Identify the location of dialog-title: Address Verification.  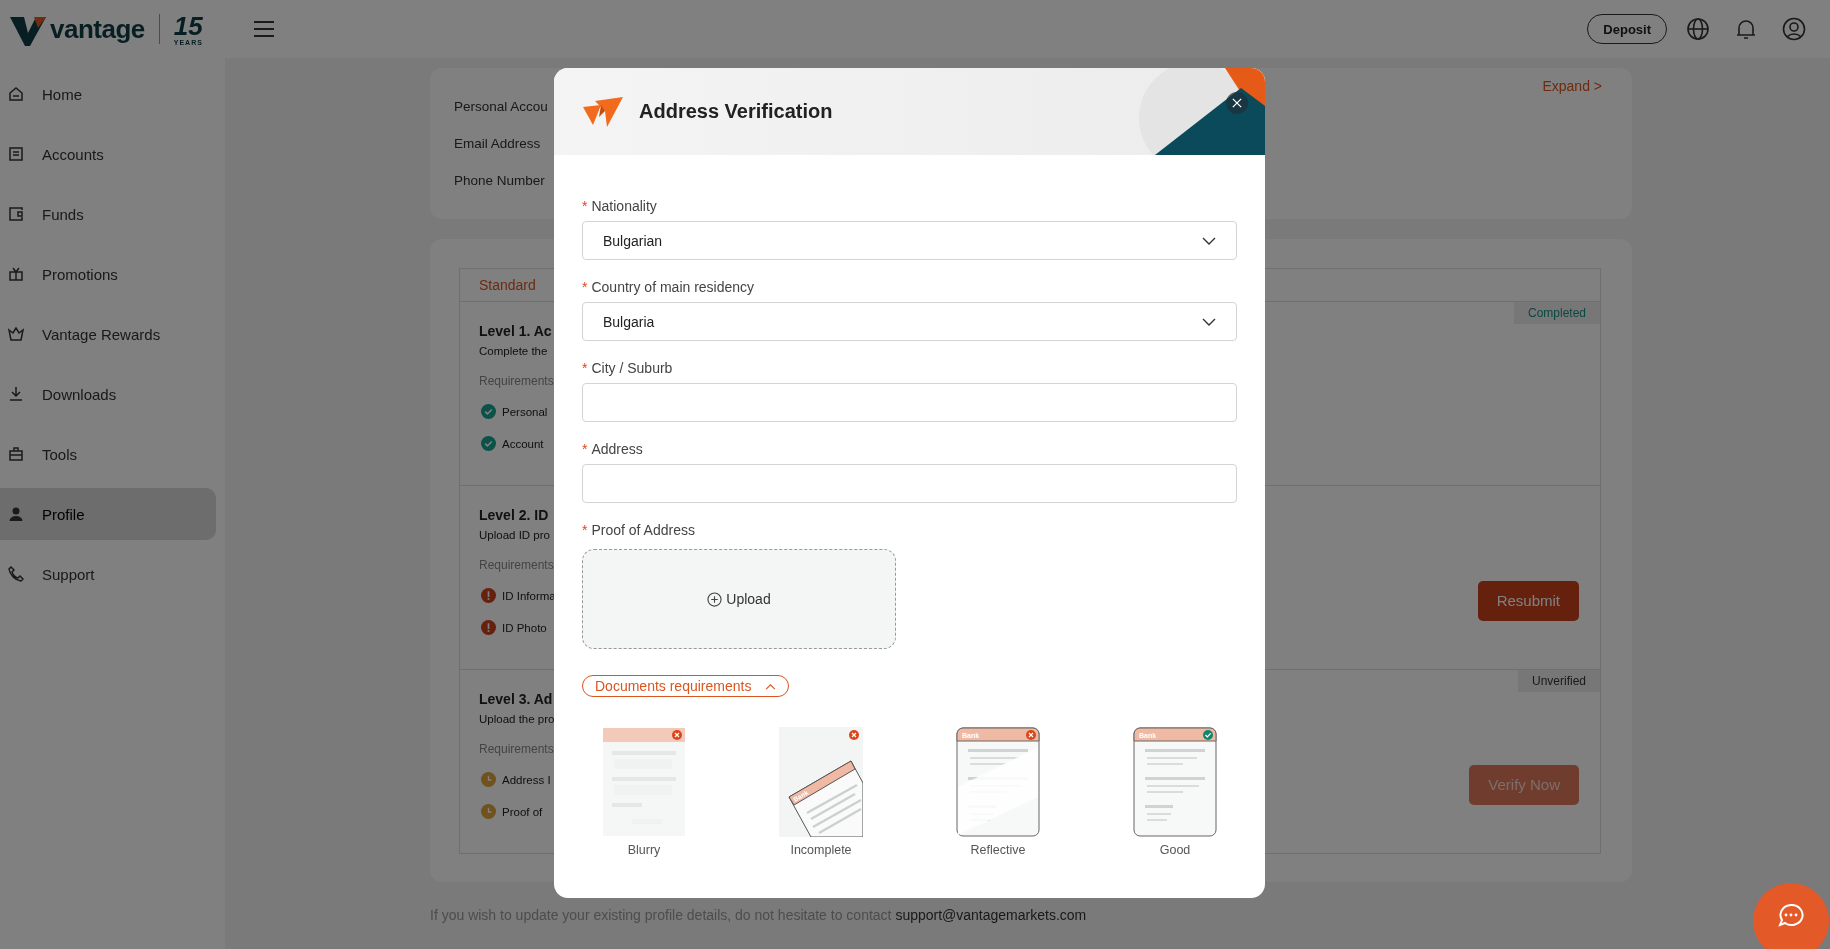
(736, 111).